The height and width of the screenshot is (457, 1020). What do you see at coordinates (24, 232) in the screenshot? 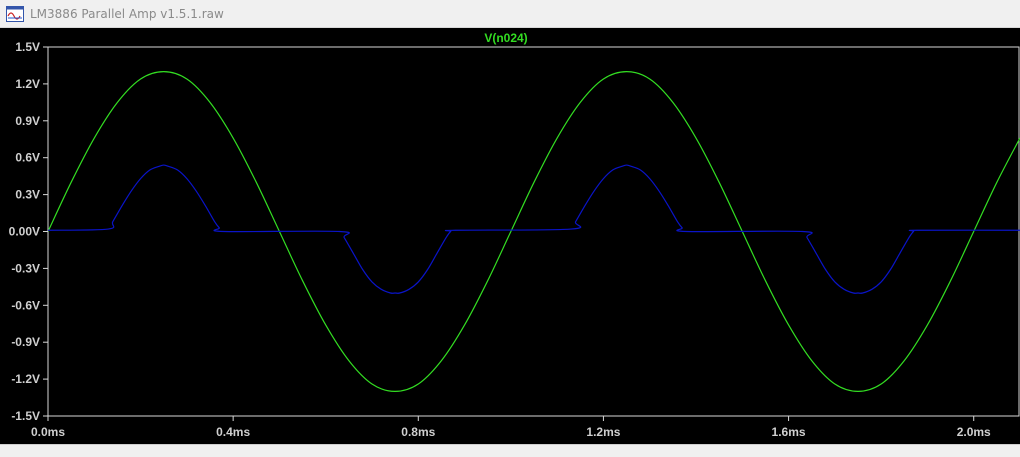
I see `y-tick-label: 0.00V` at bounding box center [24, 232].